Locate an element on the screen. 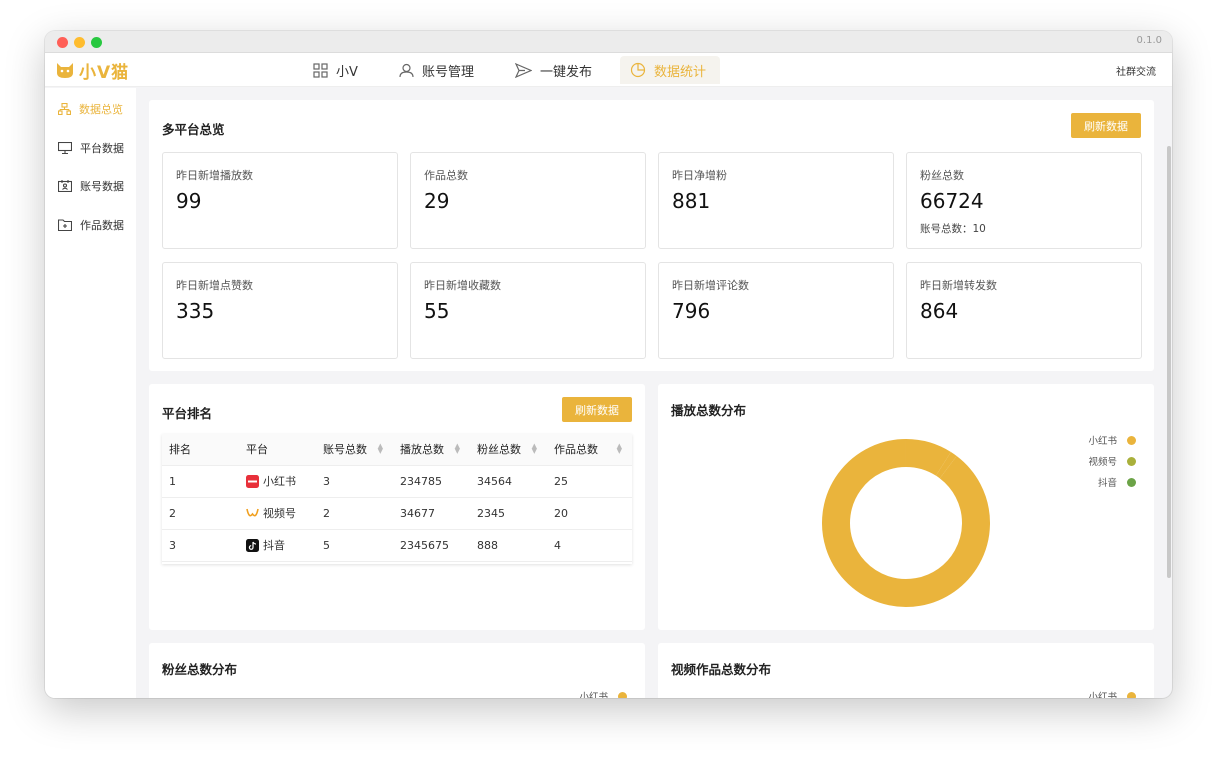 This screenshot has height=758, width=1217. stat-value: 29 is located at coordinates (437, 201).